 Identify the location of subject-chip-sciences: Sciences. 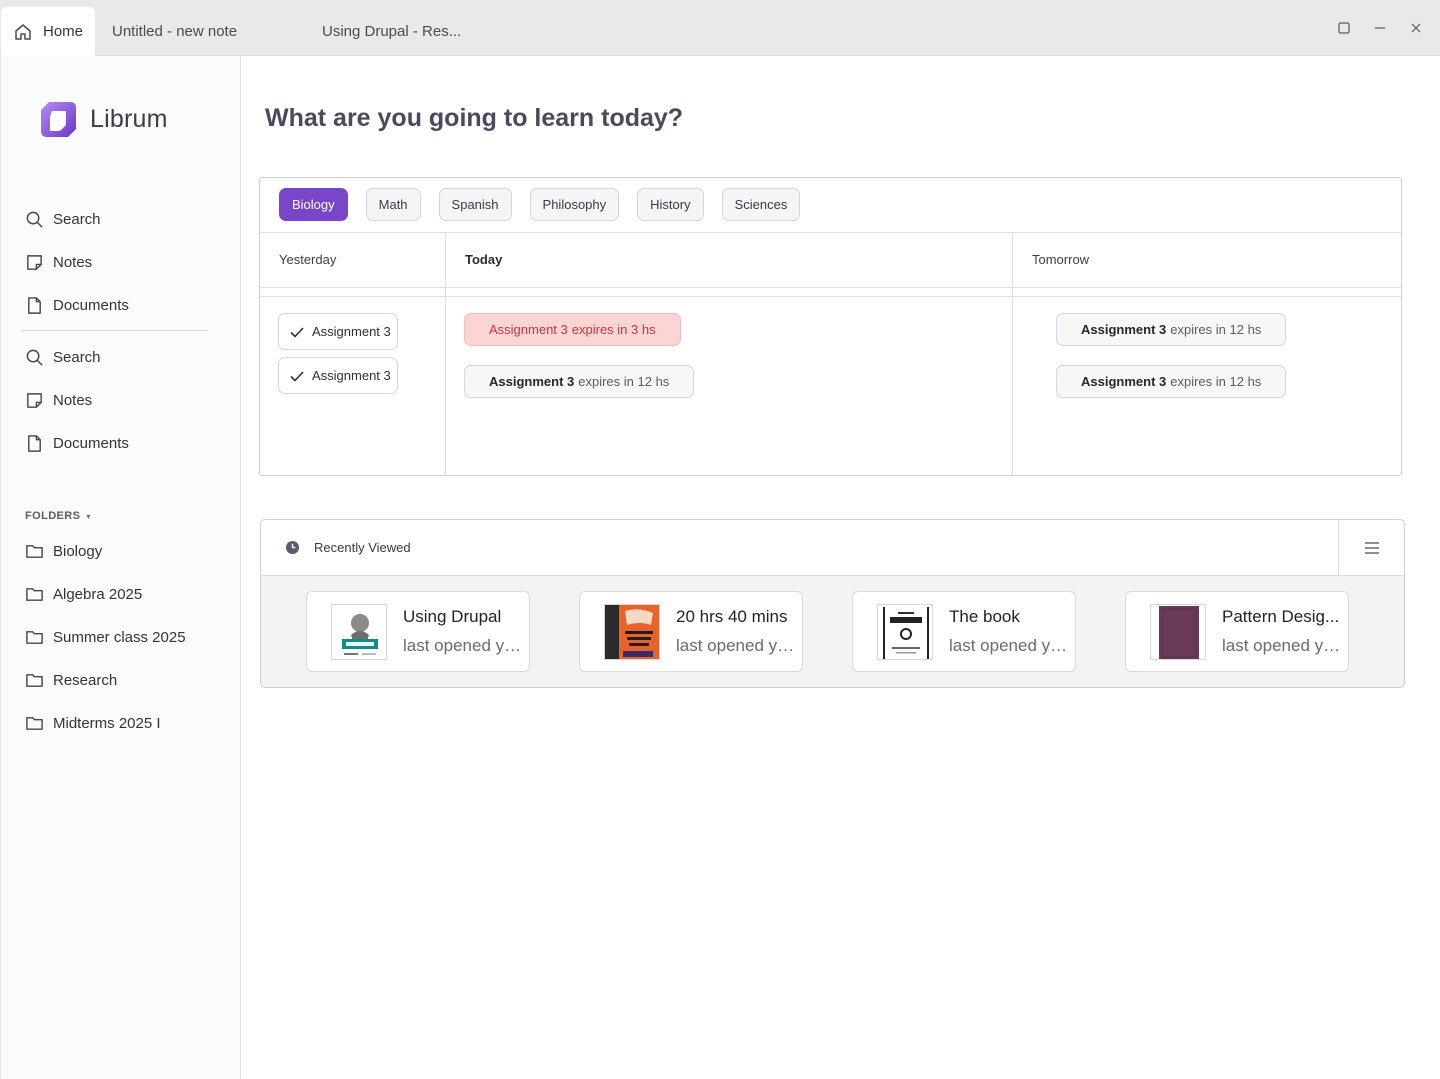
(761, 204).